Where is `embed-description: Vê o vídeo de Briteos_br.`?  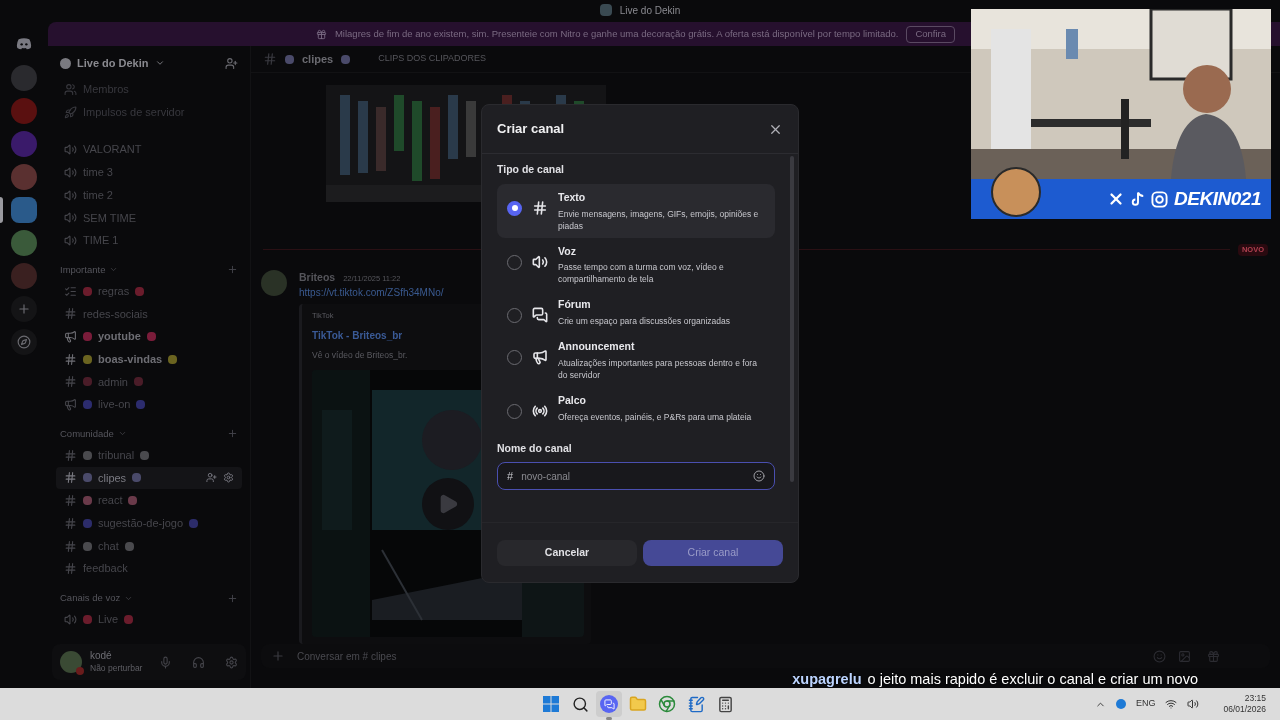 embed-description: Vê o vídeo de Briteos_br. is located at coordinates (360, 355).